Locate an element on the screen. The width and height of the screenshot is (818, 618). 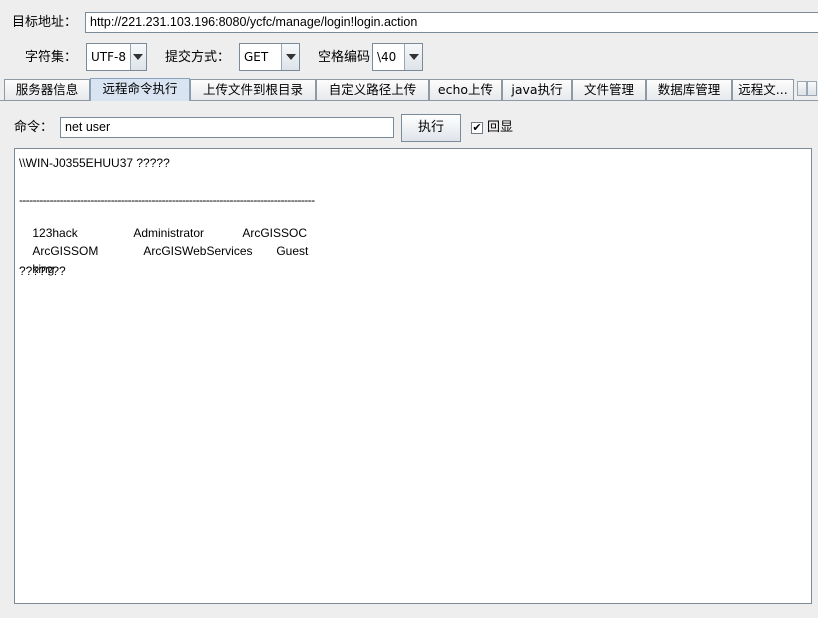
tab-upload-root: 上传文件到根目录 is located at coordinates (253, 89).